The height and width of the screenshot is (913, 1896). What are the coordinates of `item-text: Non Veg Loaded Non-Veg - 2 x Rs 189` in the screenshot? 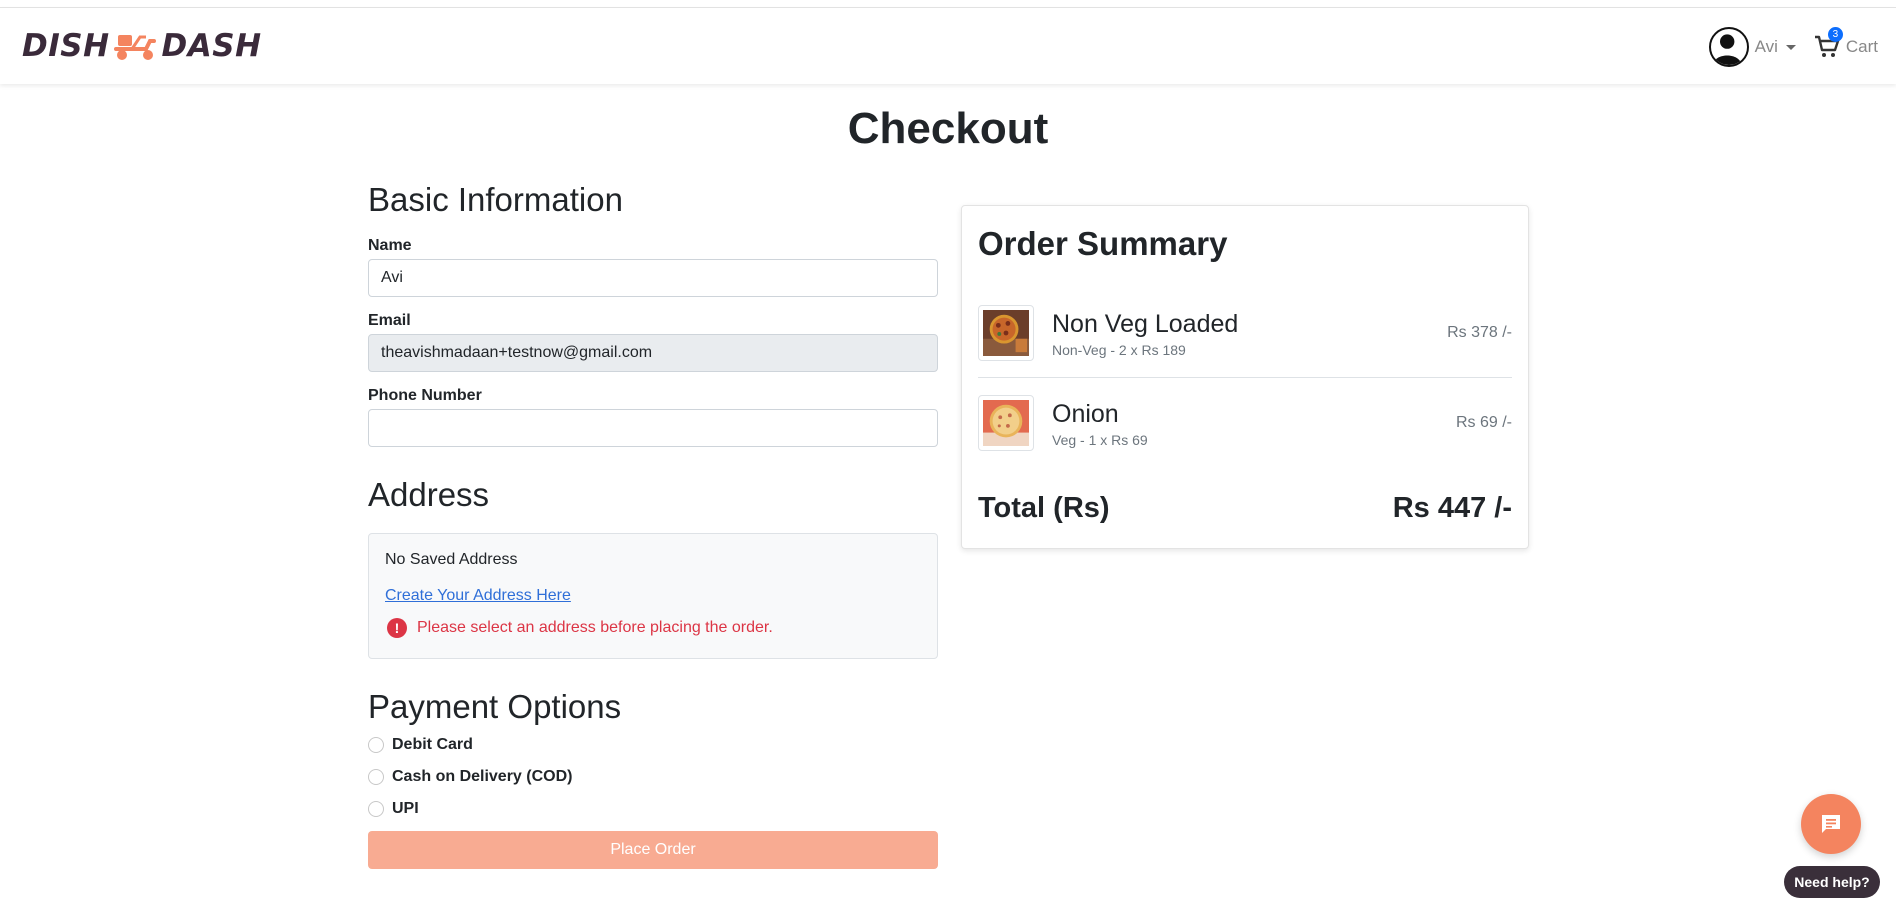 It's located at (1145, 333).